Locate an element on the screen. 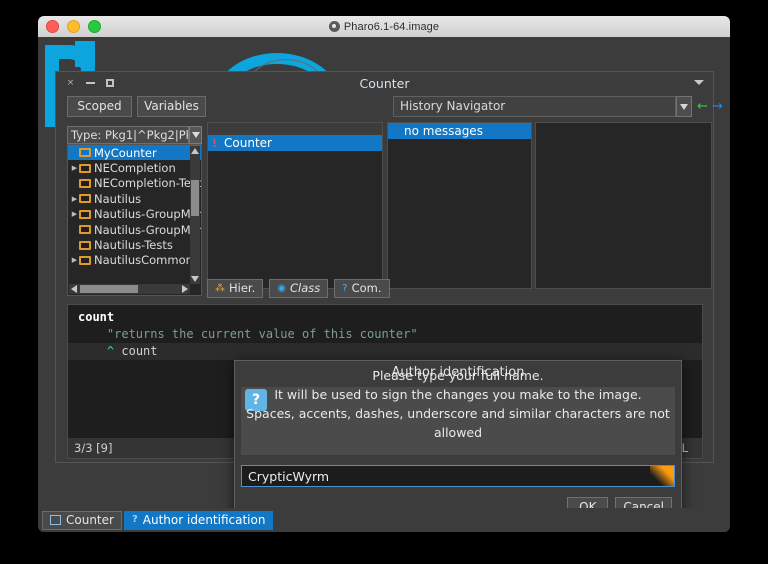  tab-comment: ? Com. is located at coordinates (362, 288).